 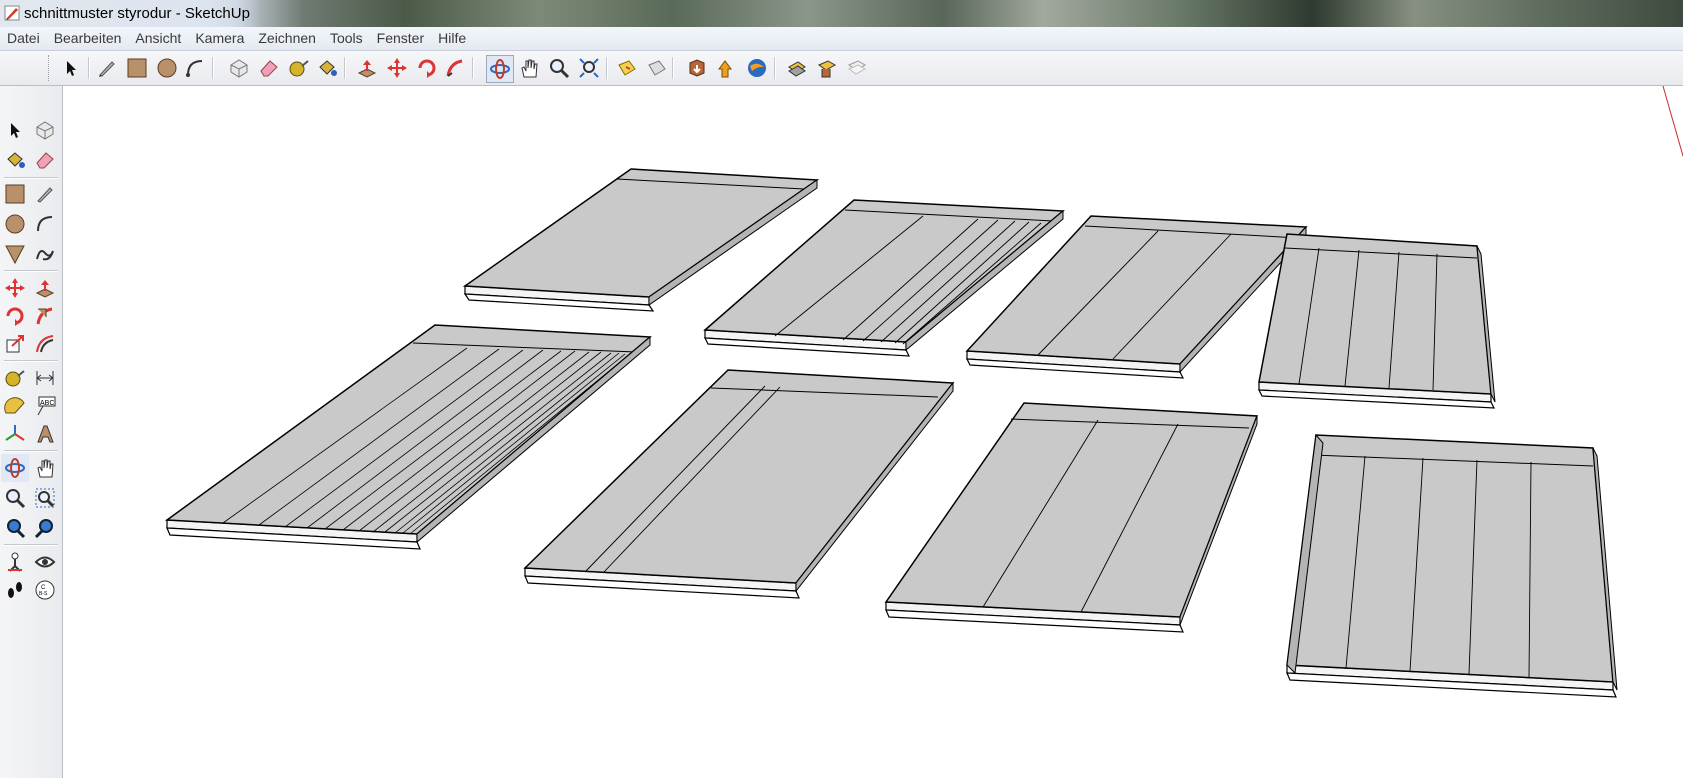 I want to click on section-plane-icon: C B-S, so click(x=45, y=590).